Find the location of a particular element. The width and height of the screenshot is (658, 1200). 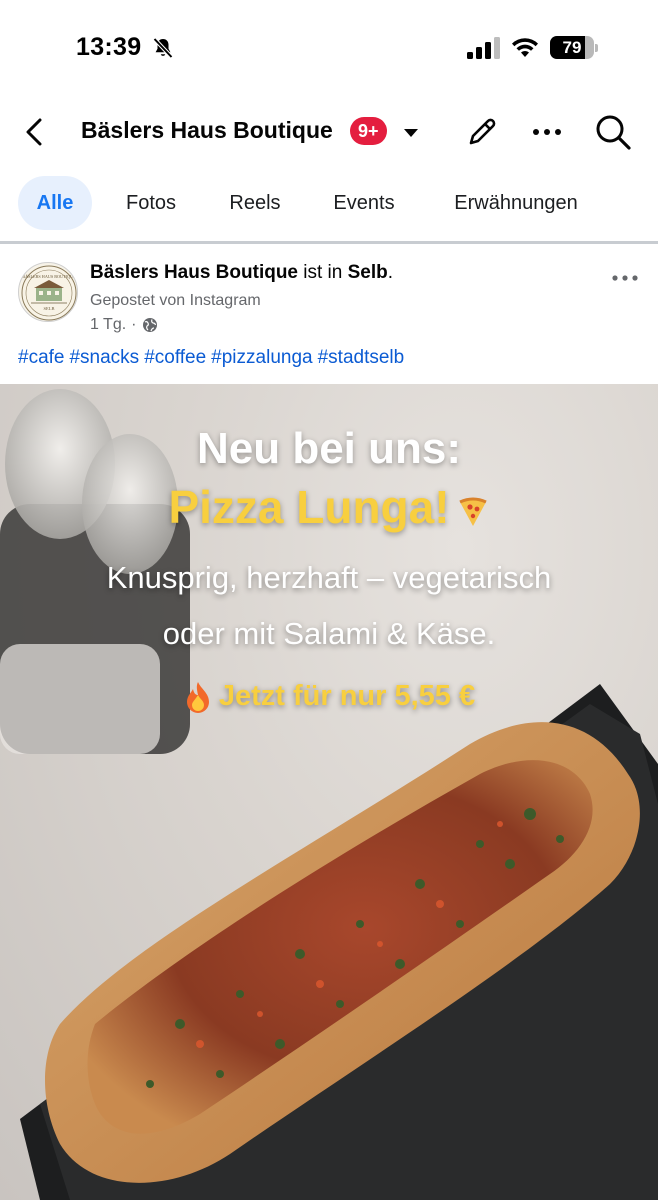

tab-erwaehnungen: Erwähnungen is located at coordinates (516, 203).